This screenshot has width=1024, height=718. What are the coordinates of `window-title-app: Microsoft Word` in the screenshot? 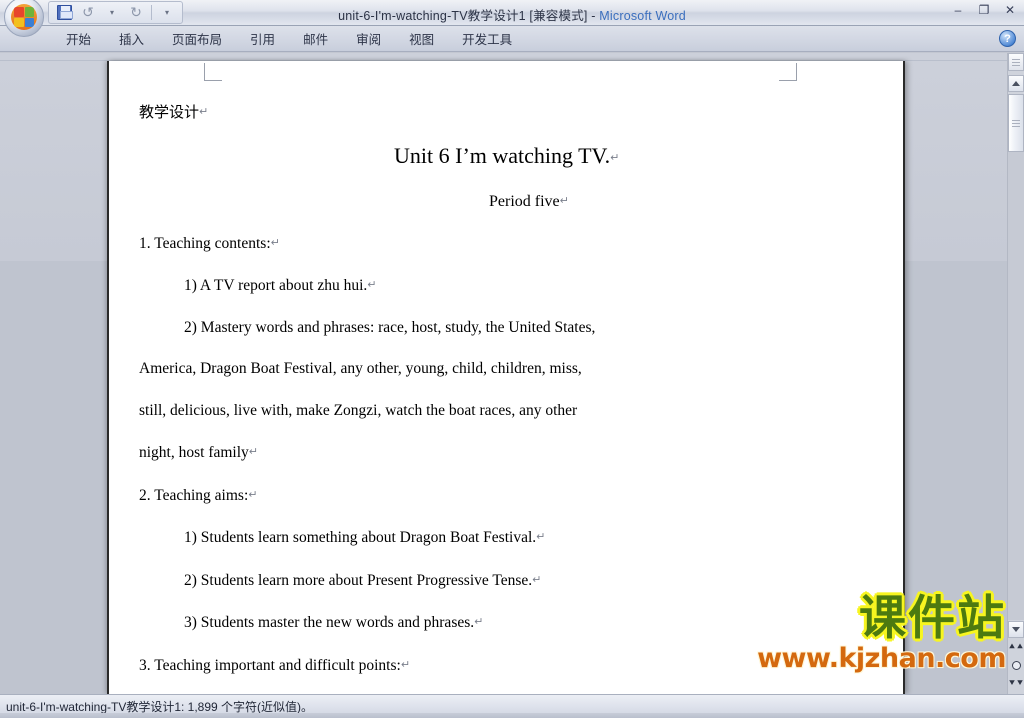 It's located at (642, 16).